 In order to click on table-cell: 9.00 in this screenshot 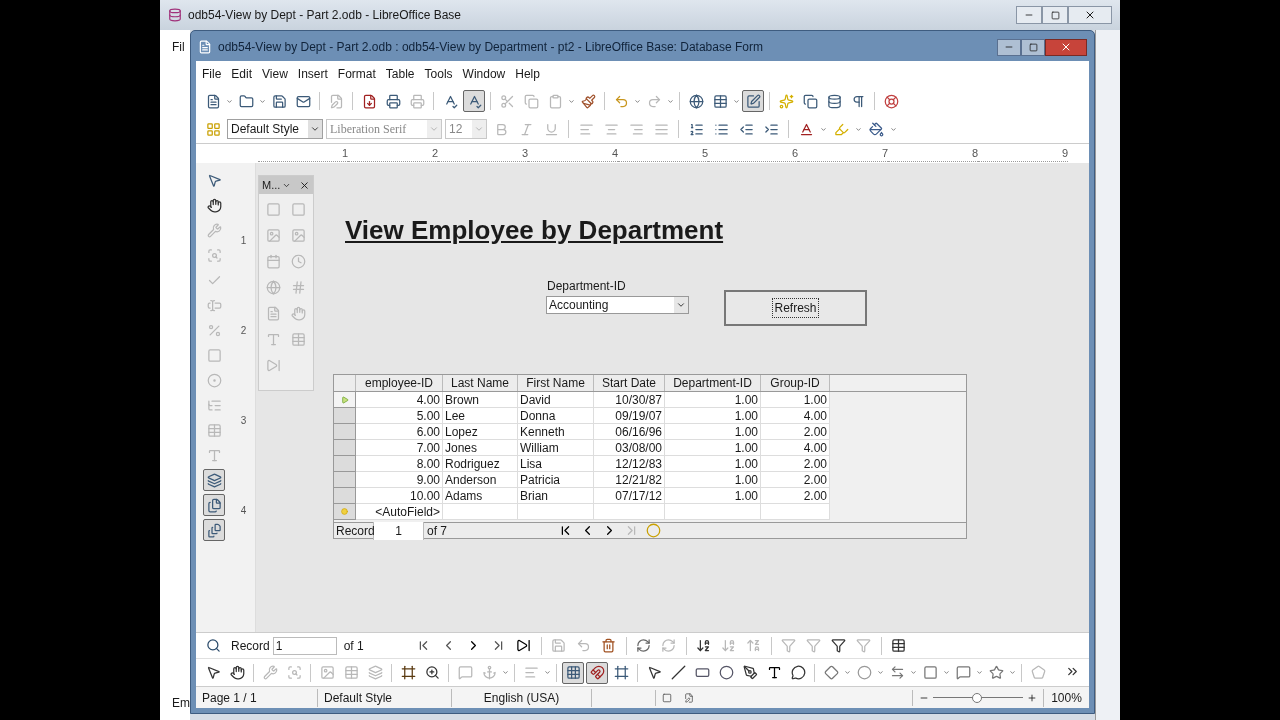, I will do `click(399, 480)`.